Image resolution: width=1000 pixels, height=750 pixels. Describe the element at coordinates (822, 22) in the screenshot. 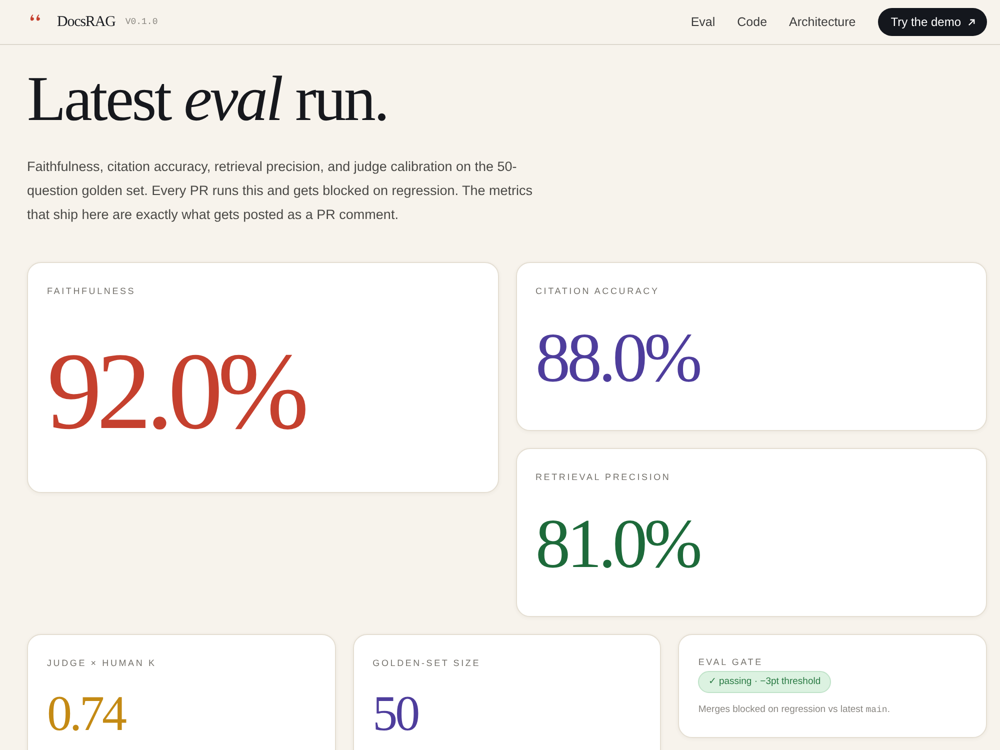

I see `nav-link: Architecture` at that location.